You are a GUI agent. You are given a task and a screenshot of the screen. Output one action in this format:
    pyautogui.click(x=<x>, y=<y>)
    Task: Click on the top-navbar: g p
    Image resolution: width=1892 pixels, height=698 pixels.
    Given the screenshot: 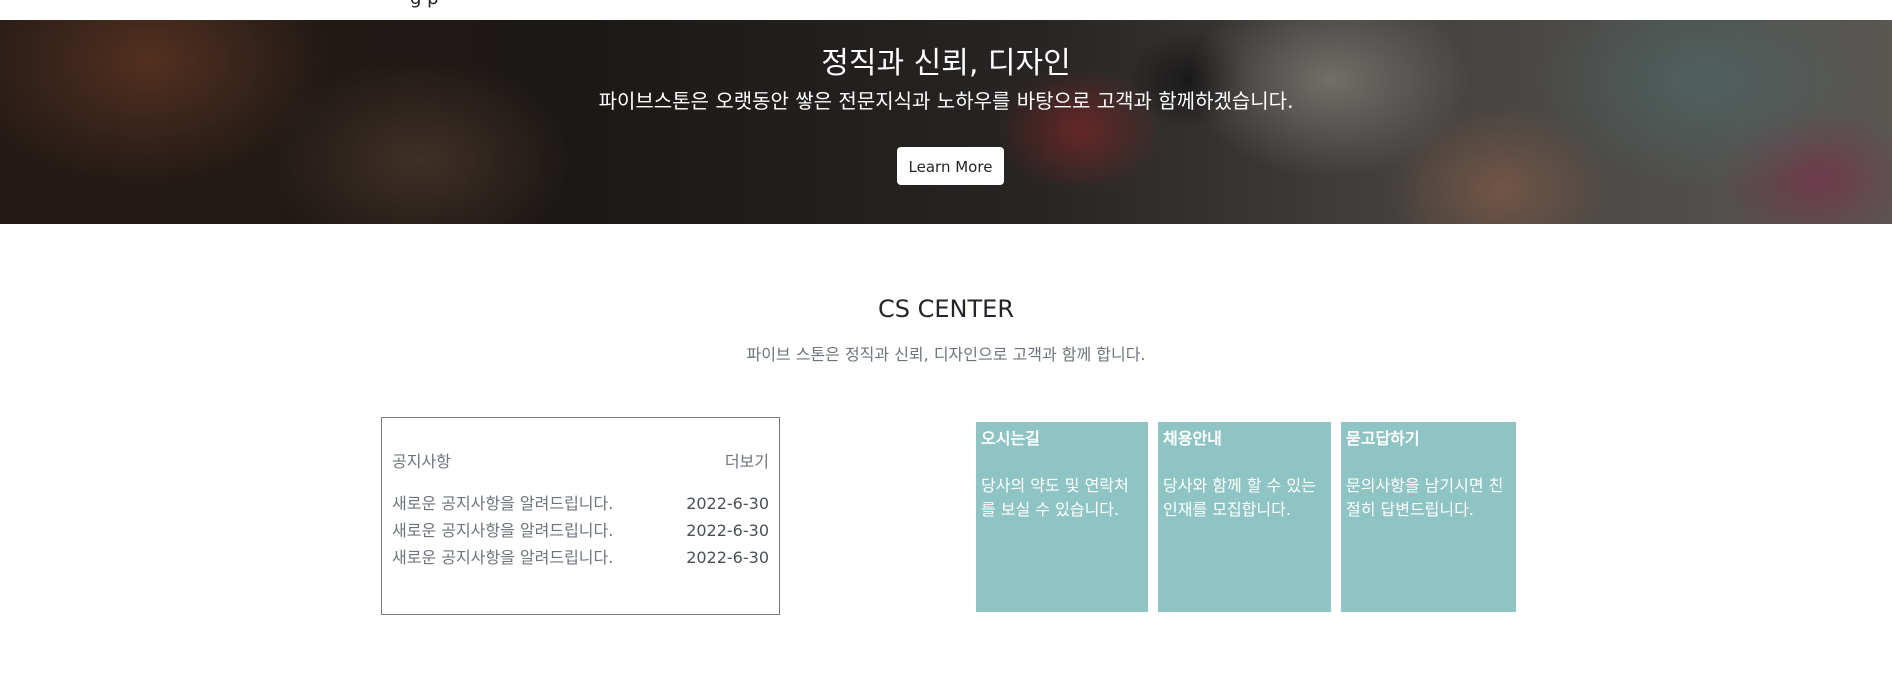 What is the action you would take?
    pyautogui.click(x=946, y=10)
    